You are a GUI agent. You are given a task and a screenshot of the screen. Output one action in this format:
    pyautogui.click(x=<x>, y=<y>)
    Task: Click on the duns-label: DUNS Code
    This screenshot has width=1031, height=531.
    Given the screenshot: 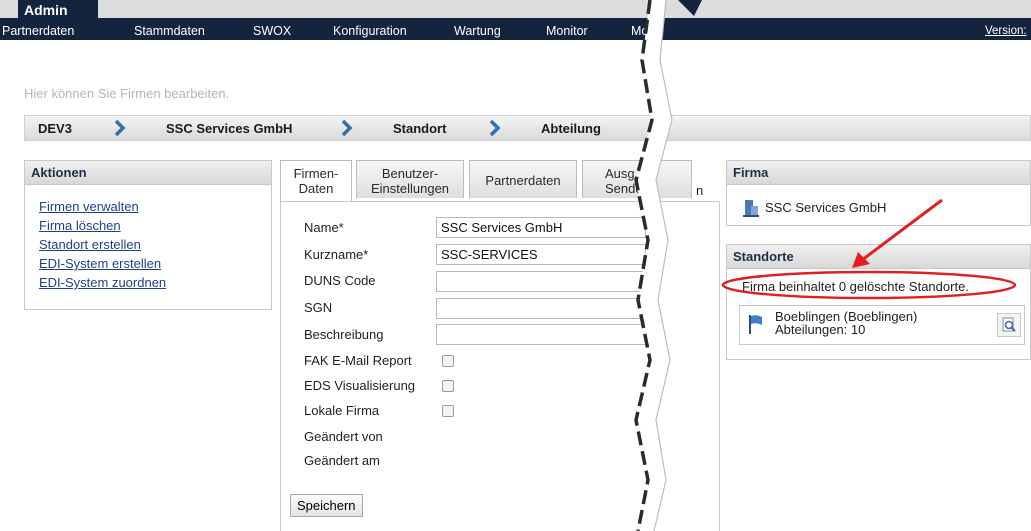 What is the action you would take?
    pyautogui.click(x=340, y=280)
    